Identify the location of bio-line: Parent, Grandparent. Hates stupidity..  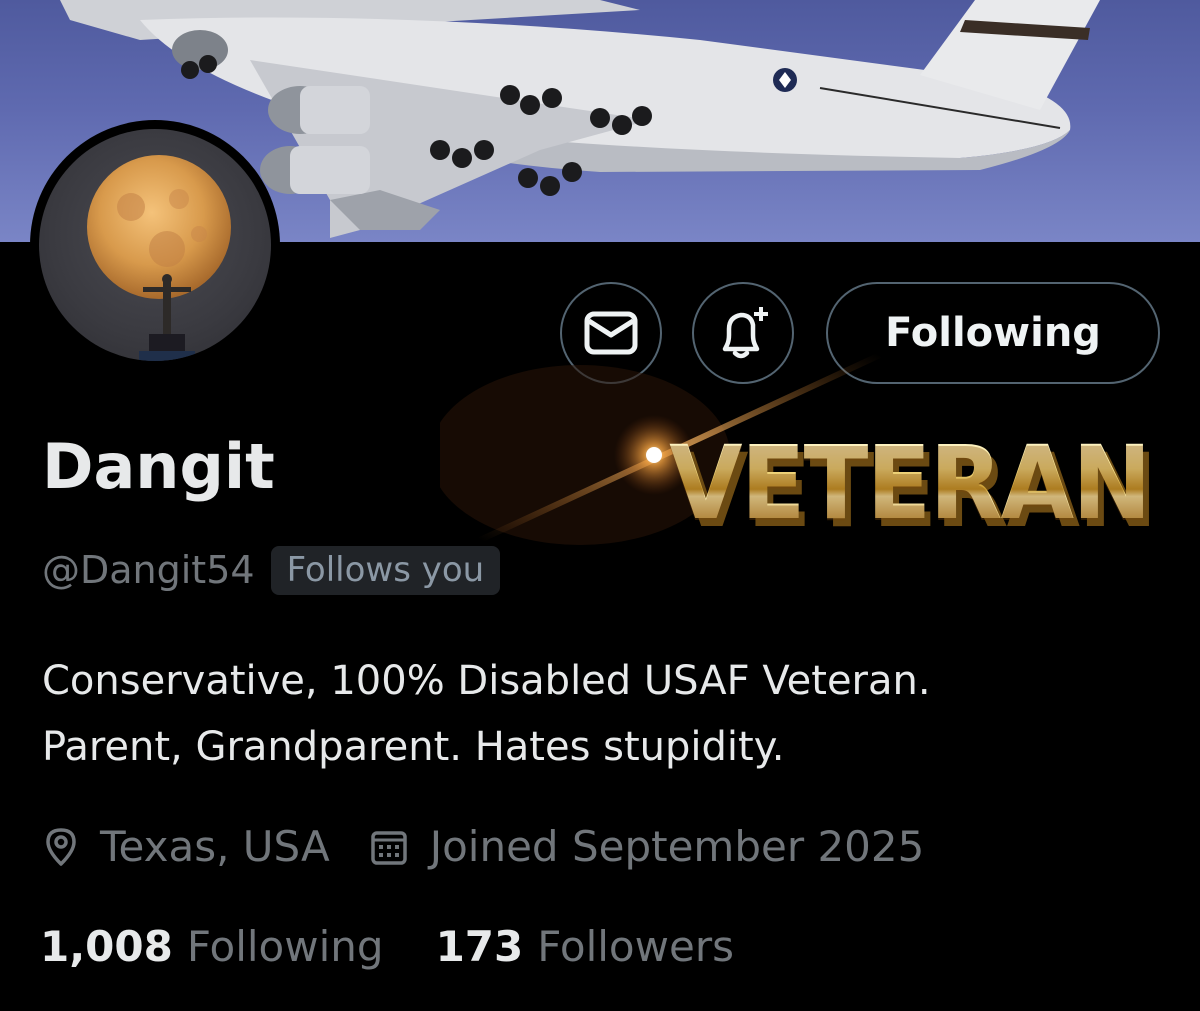
(413, 747).